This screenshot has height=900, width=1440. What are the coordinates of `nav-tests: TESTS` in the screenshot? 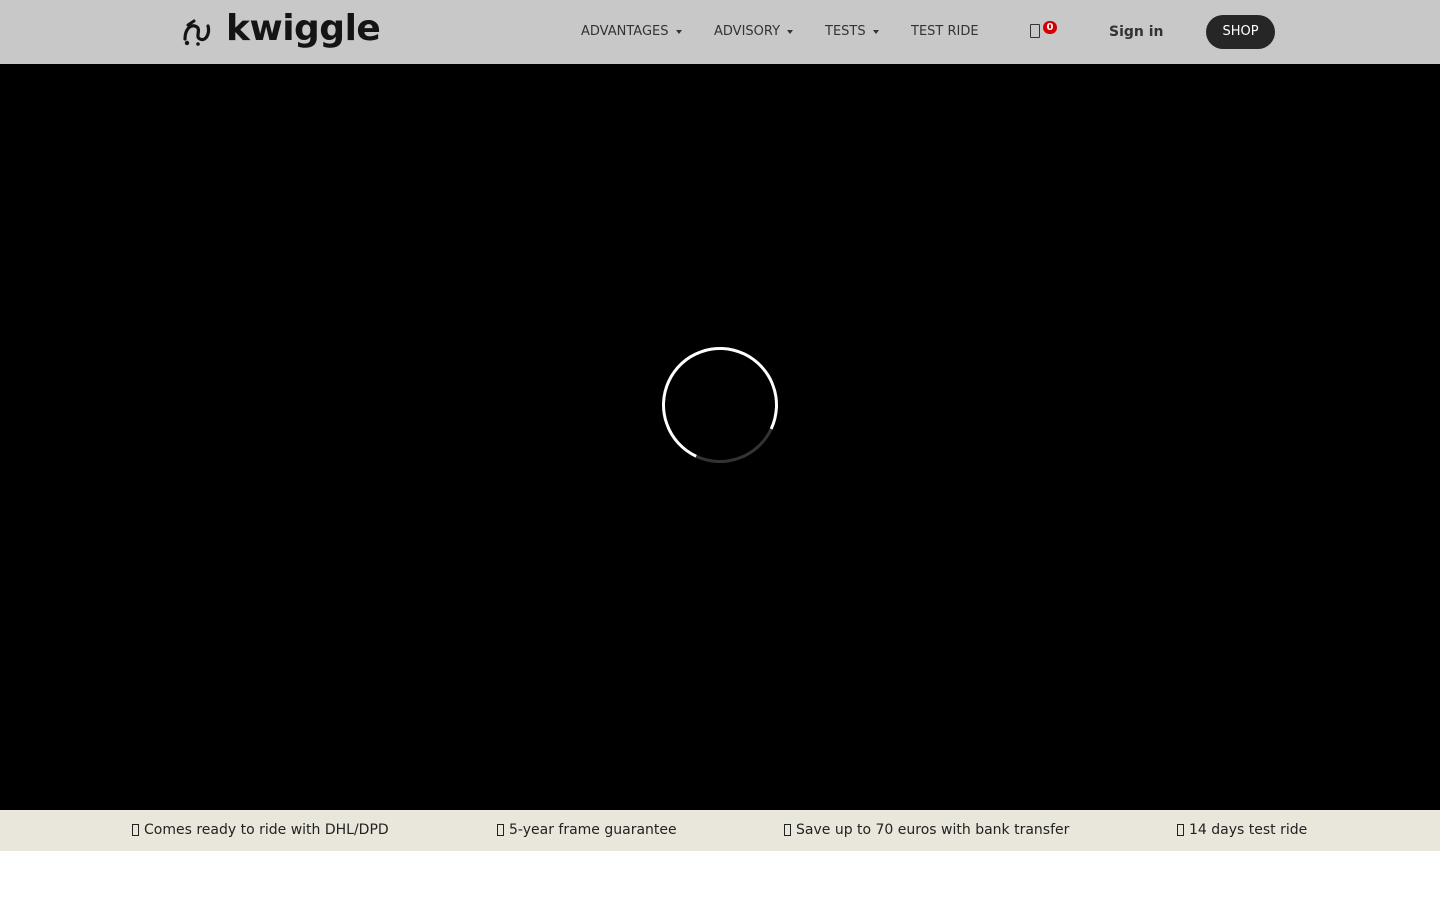 It's located at (852, 32).